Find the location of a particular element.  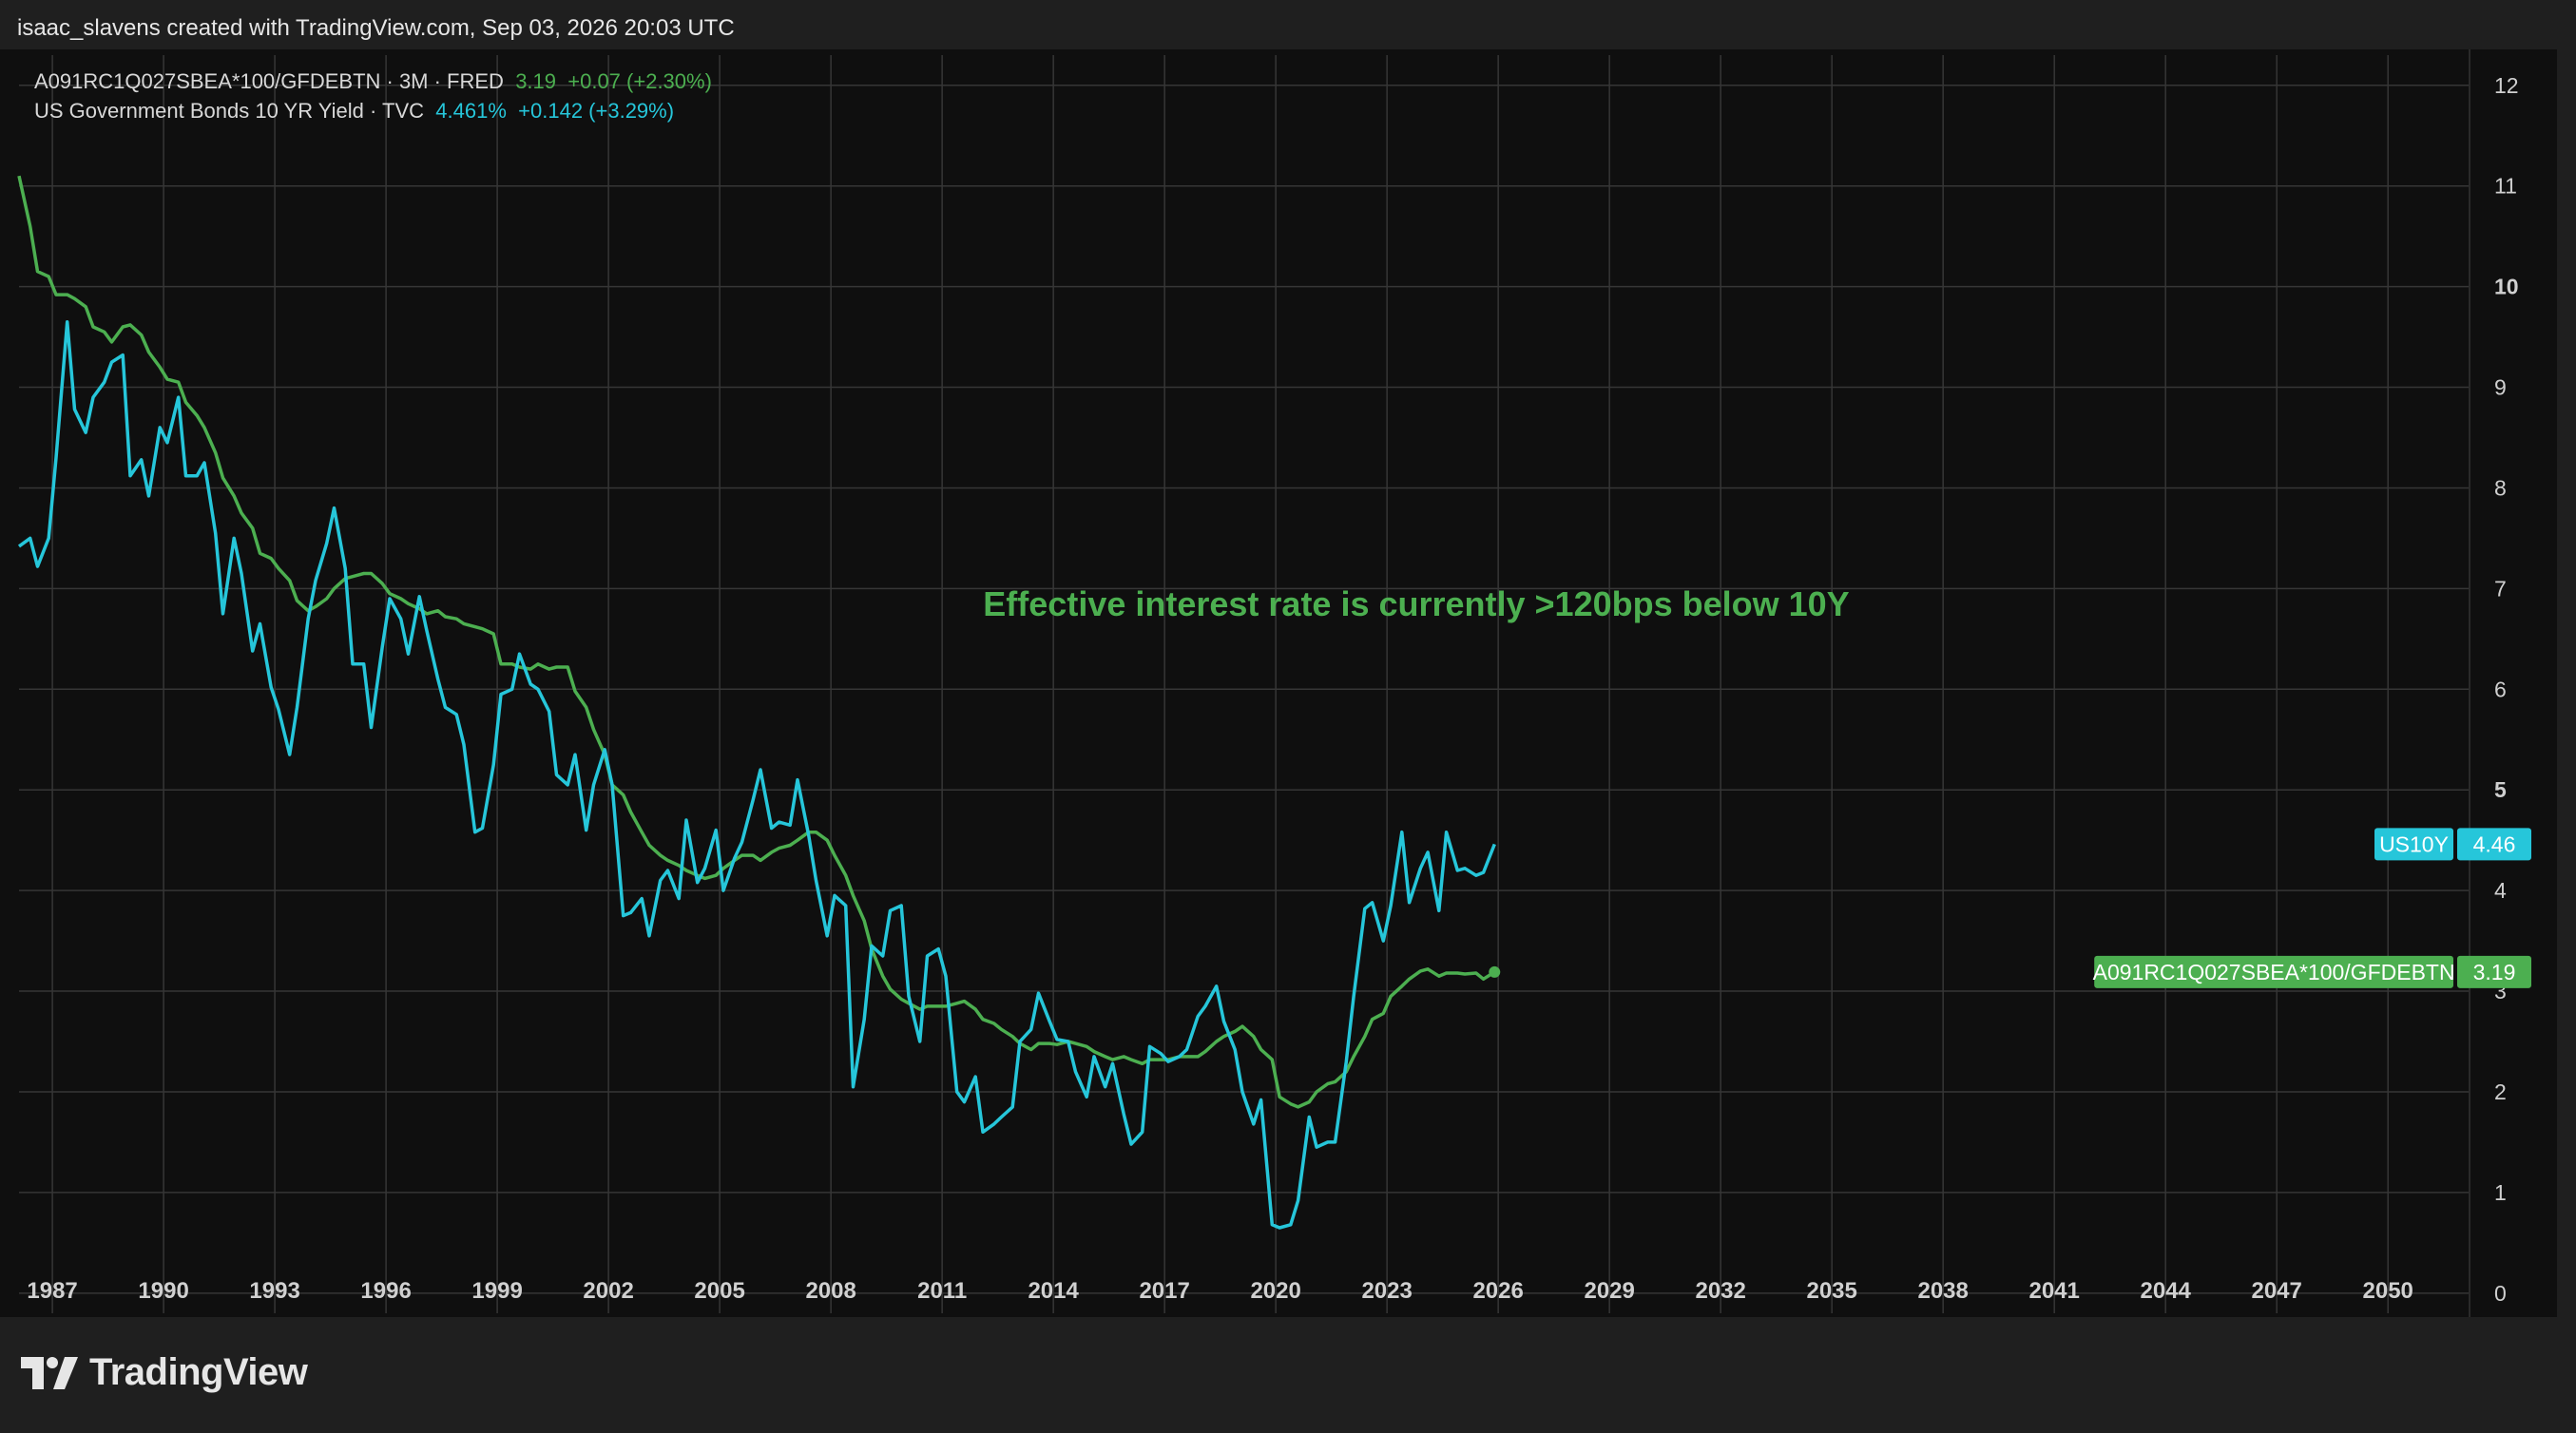

y-tick-label: 2 is located at coordinates (2500, 1092).